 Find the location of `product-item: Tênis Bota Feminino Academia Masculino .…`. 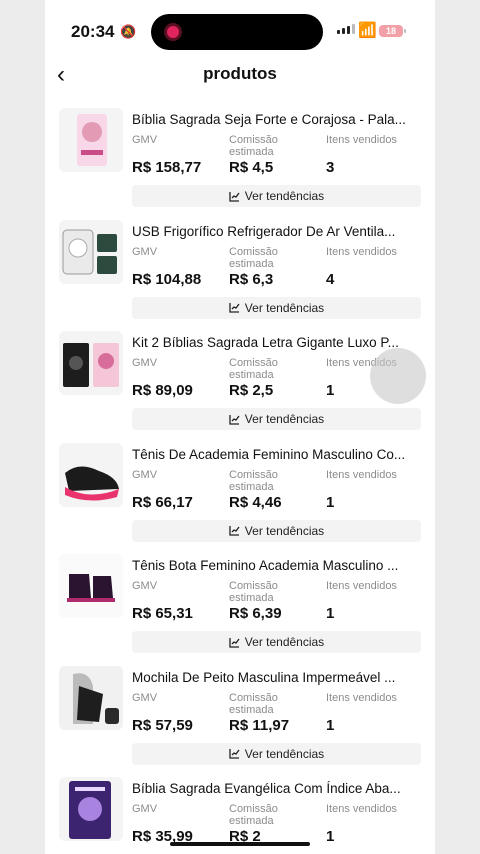

product-item: Tênis Bota Feminino Academia Masculino .… is located at coordinates (240, 609).